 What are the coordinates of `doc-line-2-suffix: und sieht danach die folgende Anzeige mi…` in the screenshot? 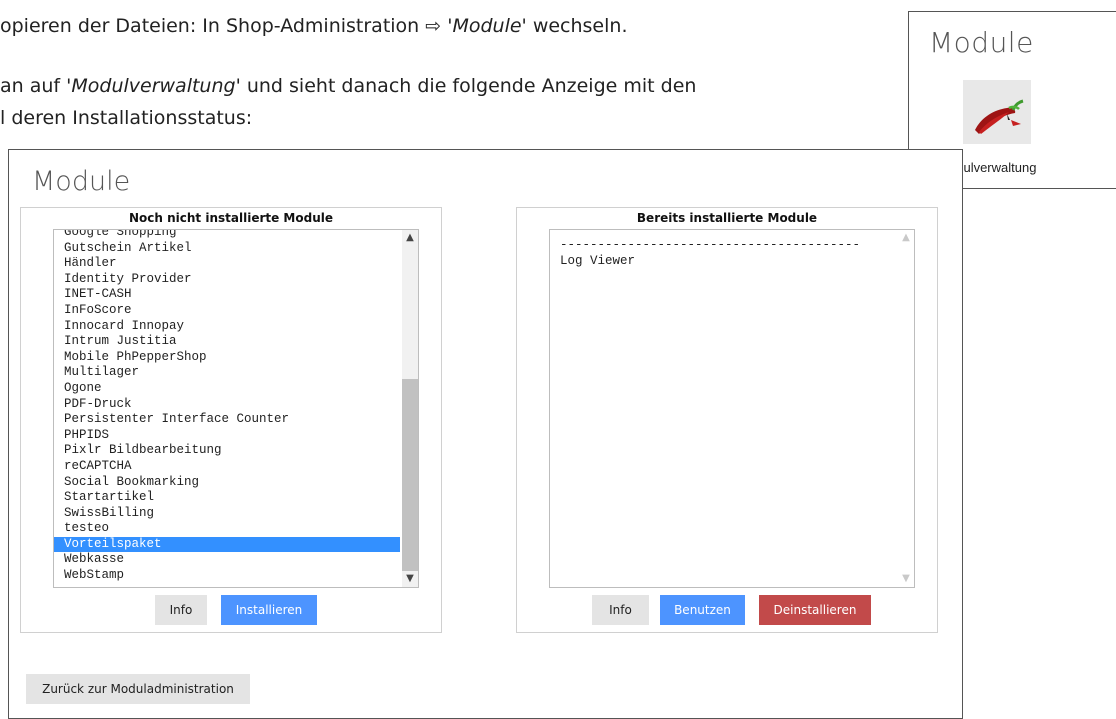 It's located at (468, 86).